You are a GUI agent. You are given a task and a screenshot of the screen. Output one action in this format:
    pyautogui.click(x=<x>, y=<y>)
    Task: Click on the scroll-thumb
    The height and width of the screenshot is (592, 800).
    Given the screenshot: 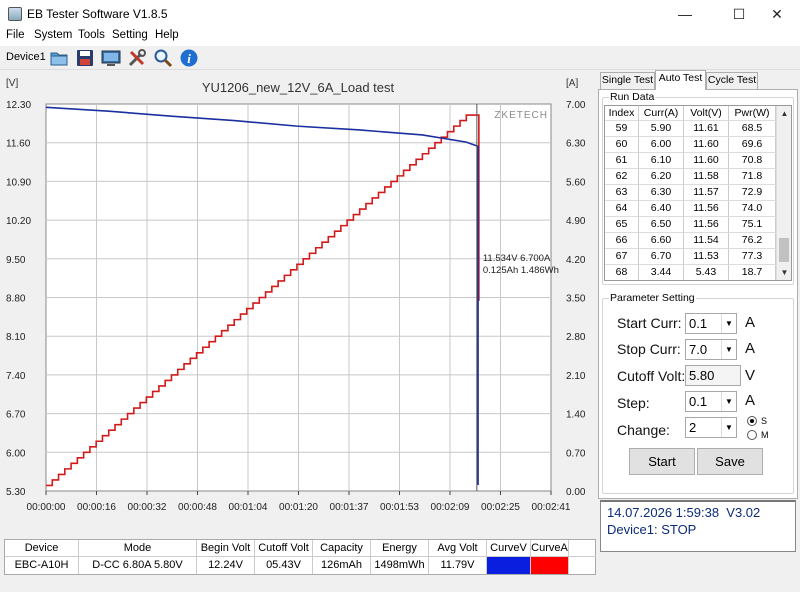 What is the action you would take?
    pyautogui.click(x=784, y=250)
    